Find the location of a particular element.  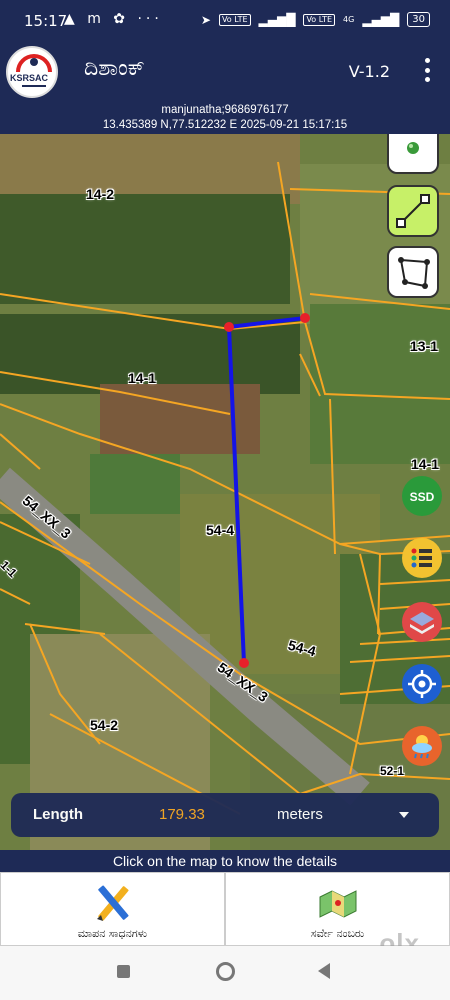

signal-icon-2: ▂▄▆█ is located at coordinates (381, 19).